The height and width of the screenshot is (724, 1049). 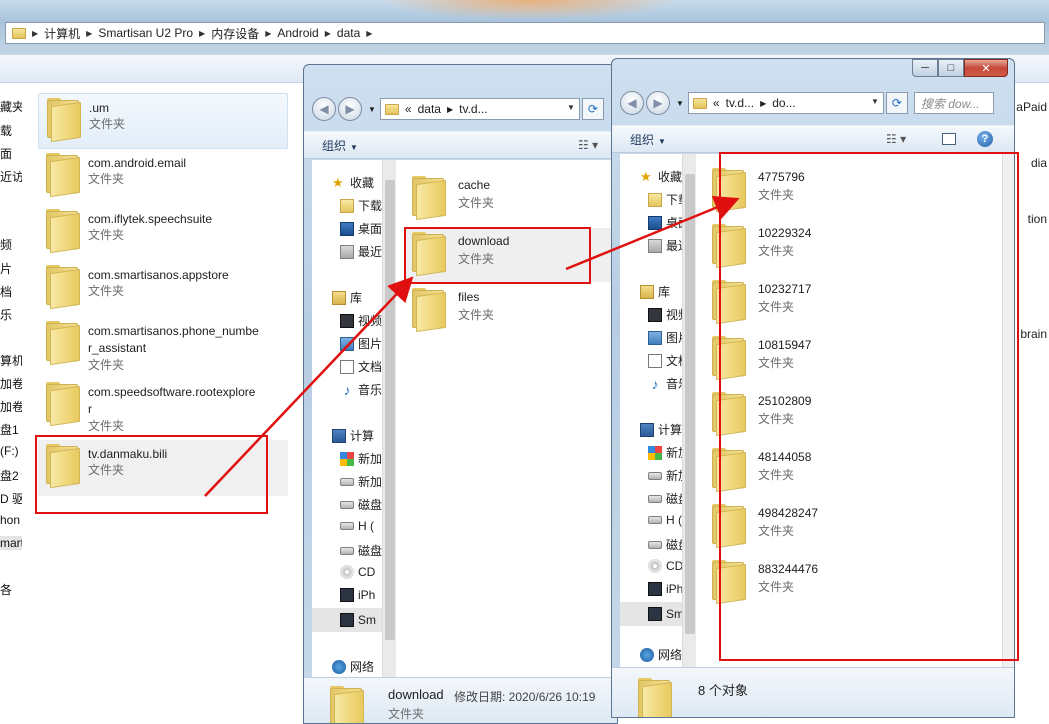 What do you see at coordinates (652, 233) in the screenshot?
I see `arrow-download-to-folders` at bounding box center [652, 233].